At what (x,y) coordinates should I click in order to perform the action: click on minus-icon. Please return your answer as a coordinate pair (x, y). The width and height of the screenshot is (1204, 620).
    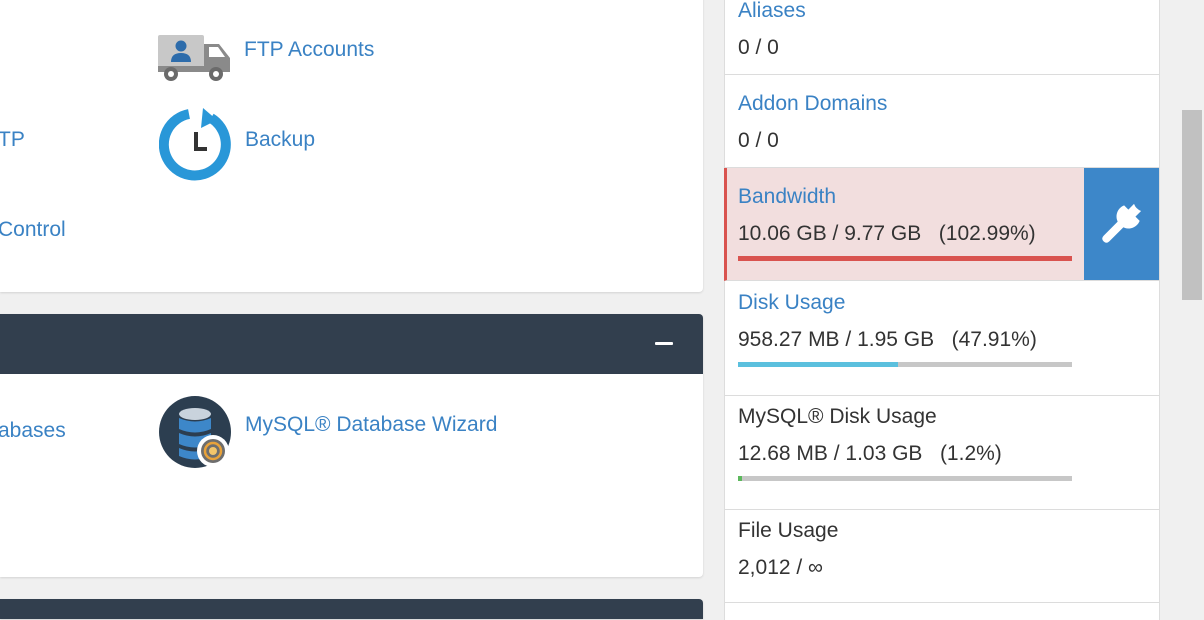
    Looking at the image, I should click on (664, 343).